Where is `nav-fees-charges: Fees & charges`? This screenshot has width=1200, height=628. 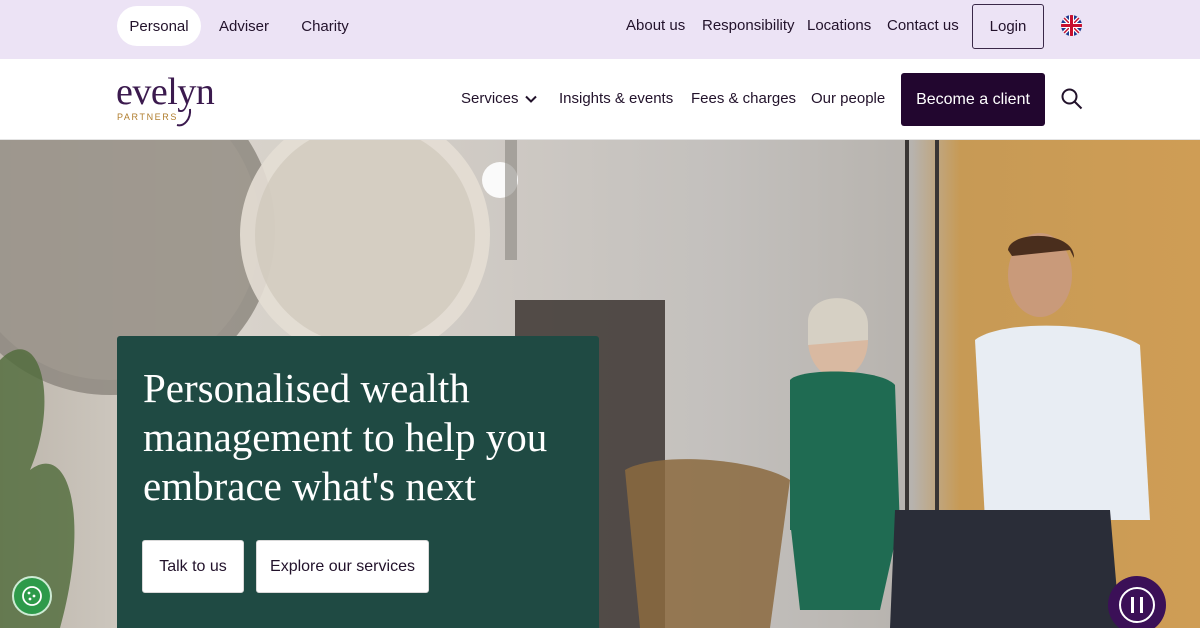
nav-fees-charges: Fees & charges is located at coordinates (743, 98).